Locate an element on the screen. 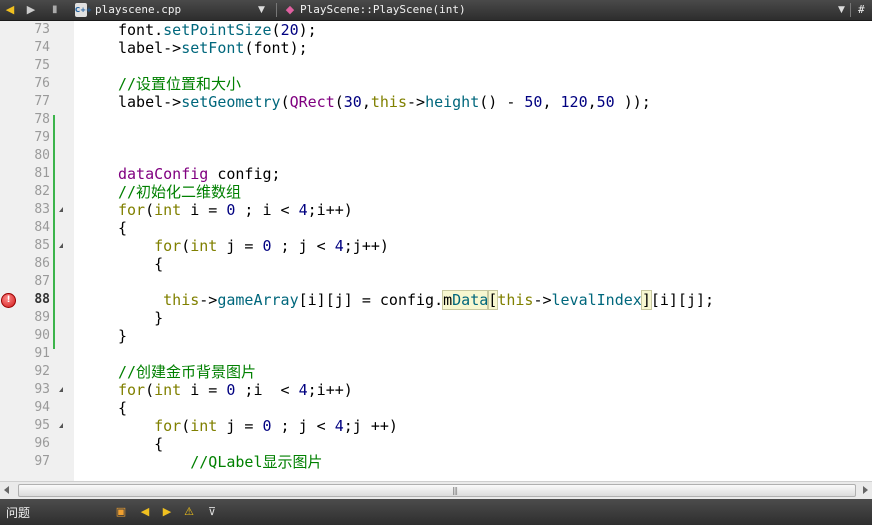  line-number: 85 is located at coordinates (42, 245).